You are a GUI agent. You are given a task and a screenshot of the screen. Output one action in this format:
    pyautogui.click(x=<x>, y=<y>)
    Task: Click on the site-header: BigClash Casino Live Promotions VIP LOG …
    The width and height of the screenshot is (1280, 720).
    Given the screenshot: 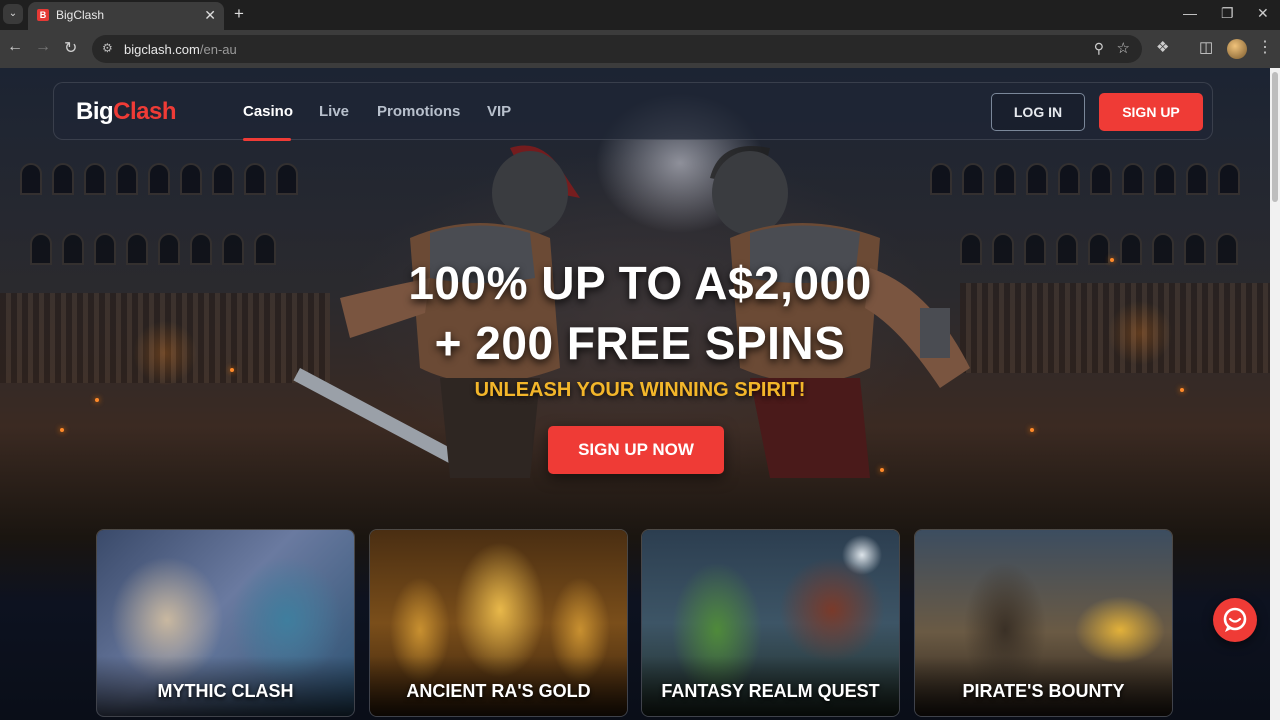 What is the action you would take?
    pyautogui.click(x=633, y=111)
    